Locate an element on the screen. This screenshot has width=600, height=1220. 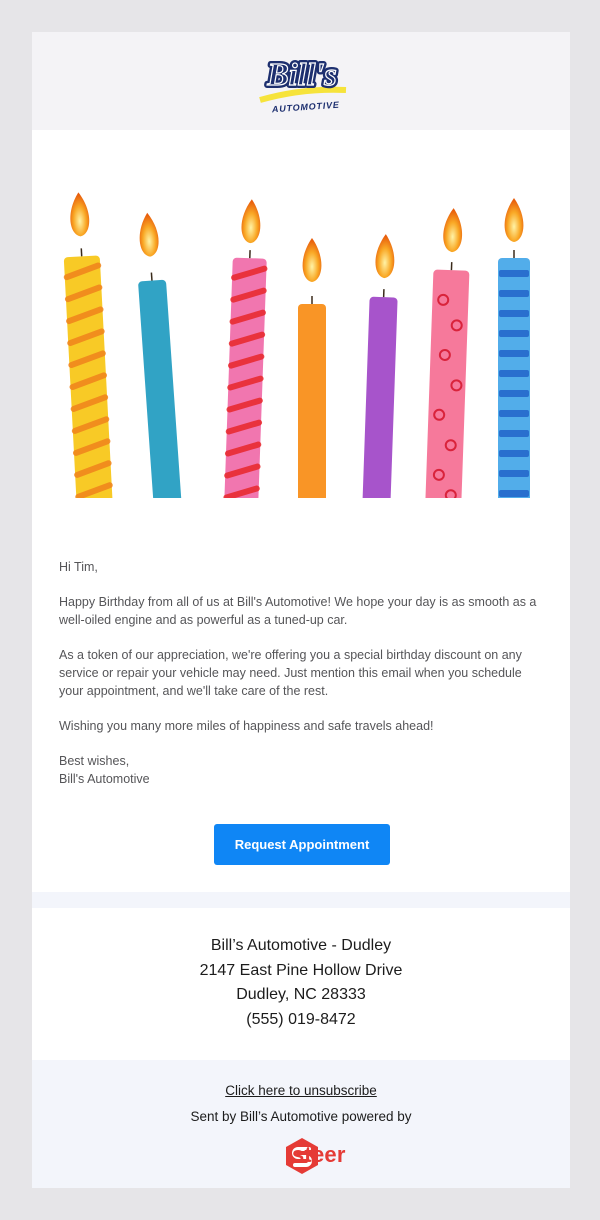
signature-text: Bill's Automotive is located at coordinates (104, 779).